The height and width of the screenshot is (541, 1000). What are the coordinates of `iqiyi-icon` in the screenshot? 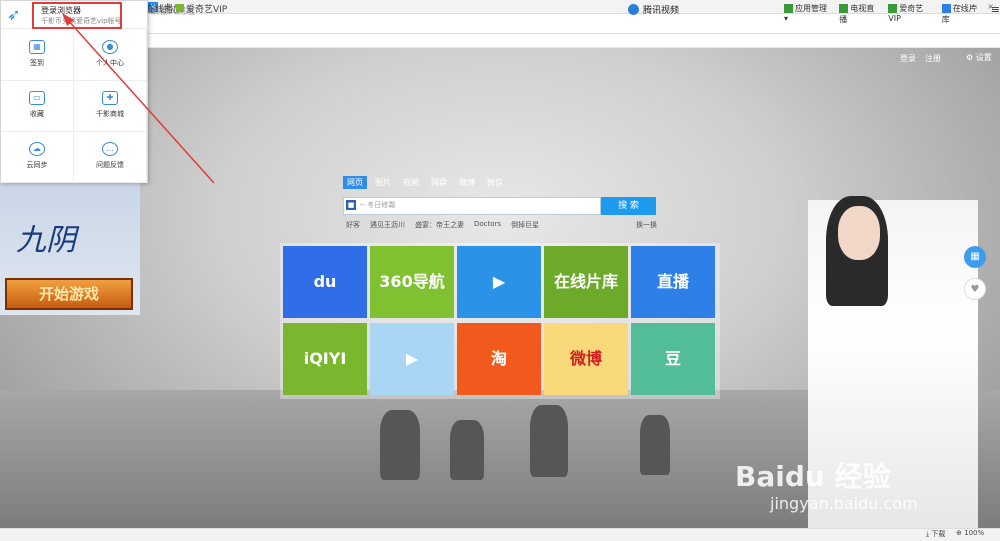 It's located at (893, 8).